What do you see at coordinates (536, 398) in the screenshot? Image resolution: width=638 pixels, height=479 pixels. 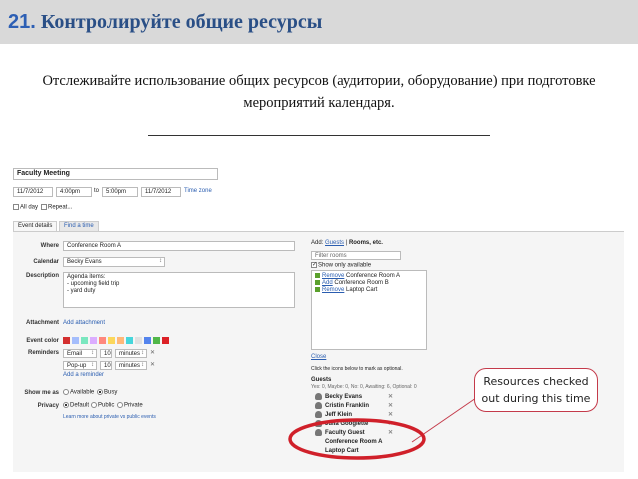 I see `callout-text-line2: out during this time` at bounding box center [536, 398].